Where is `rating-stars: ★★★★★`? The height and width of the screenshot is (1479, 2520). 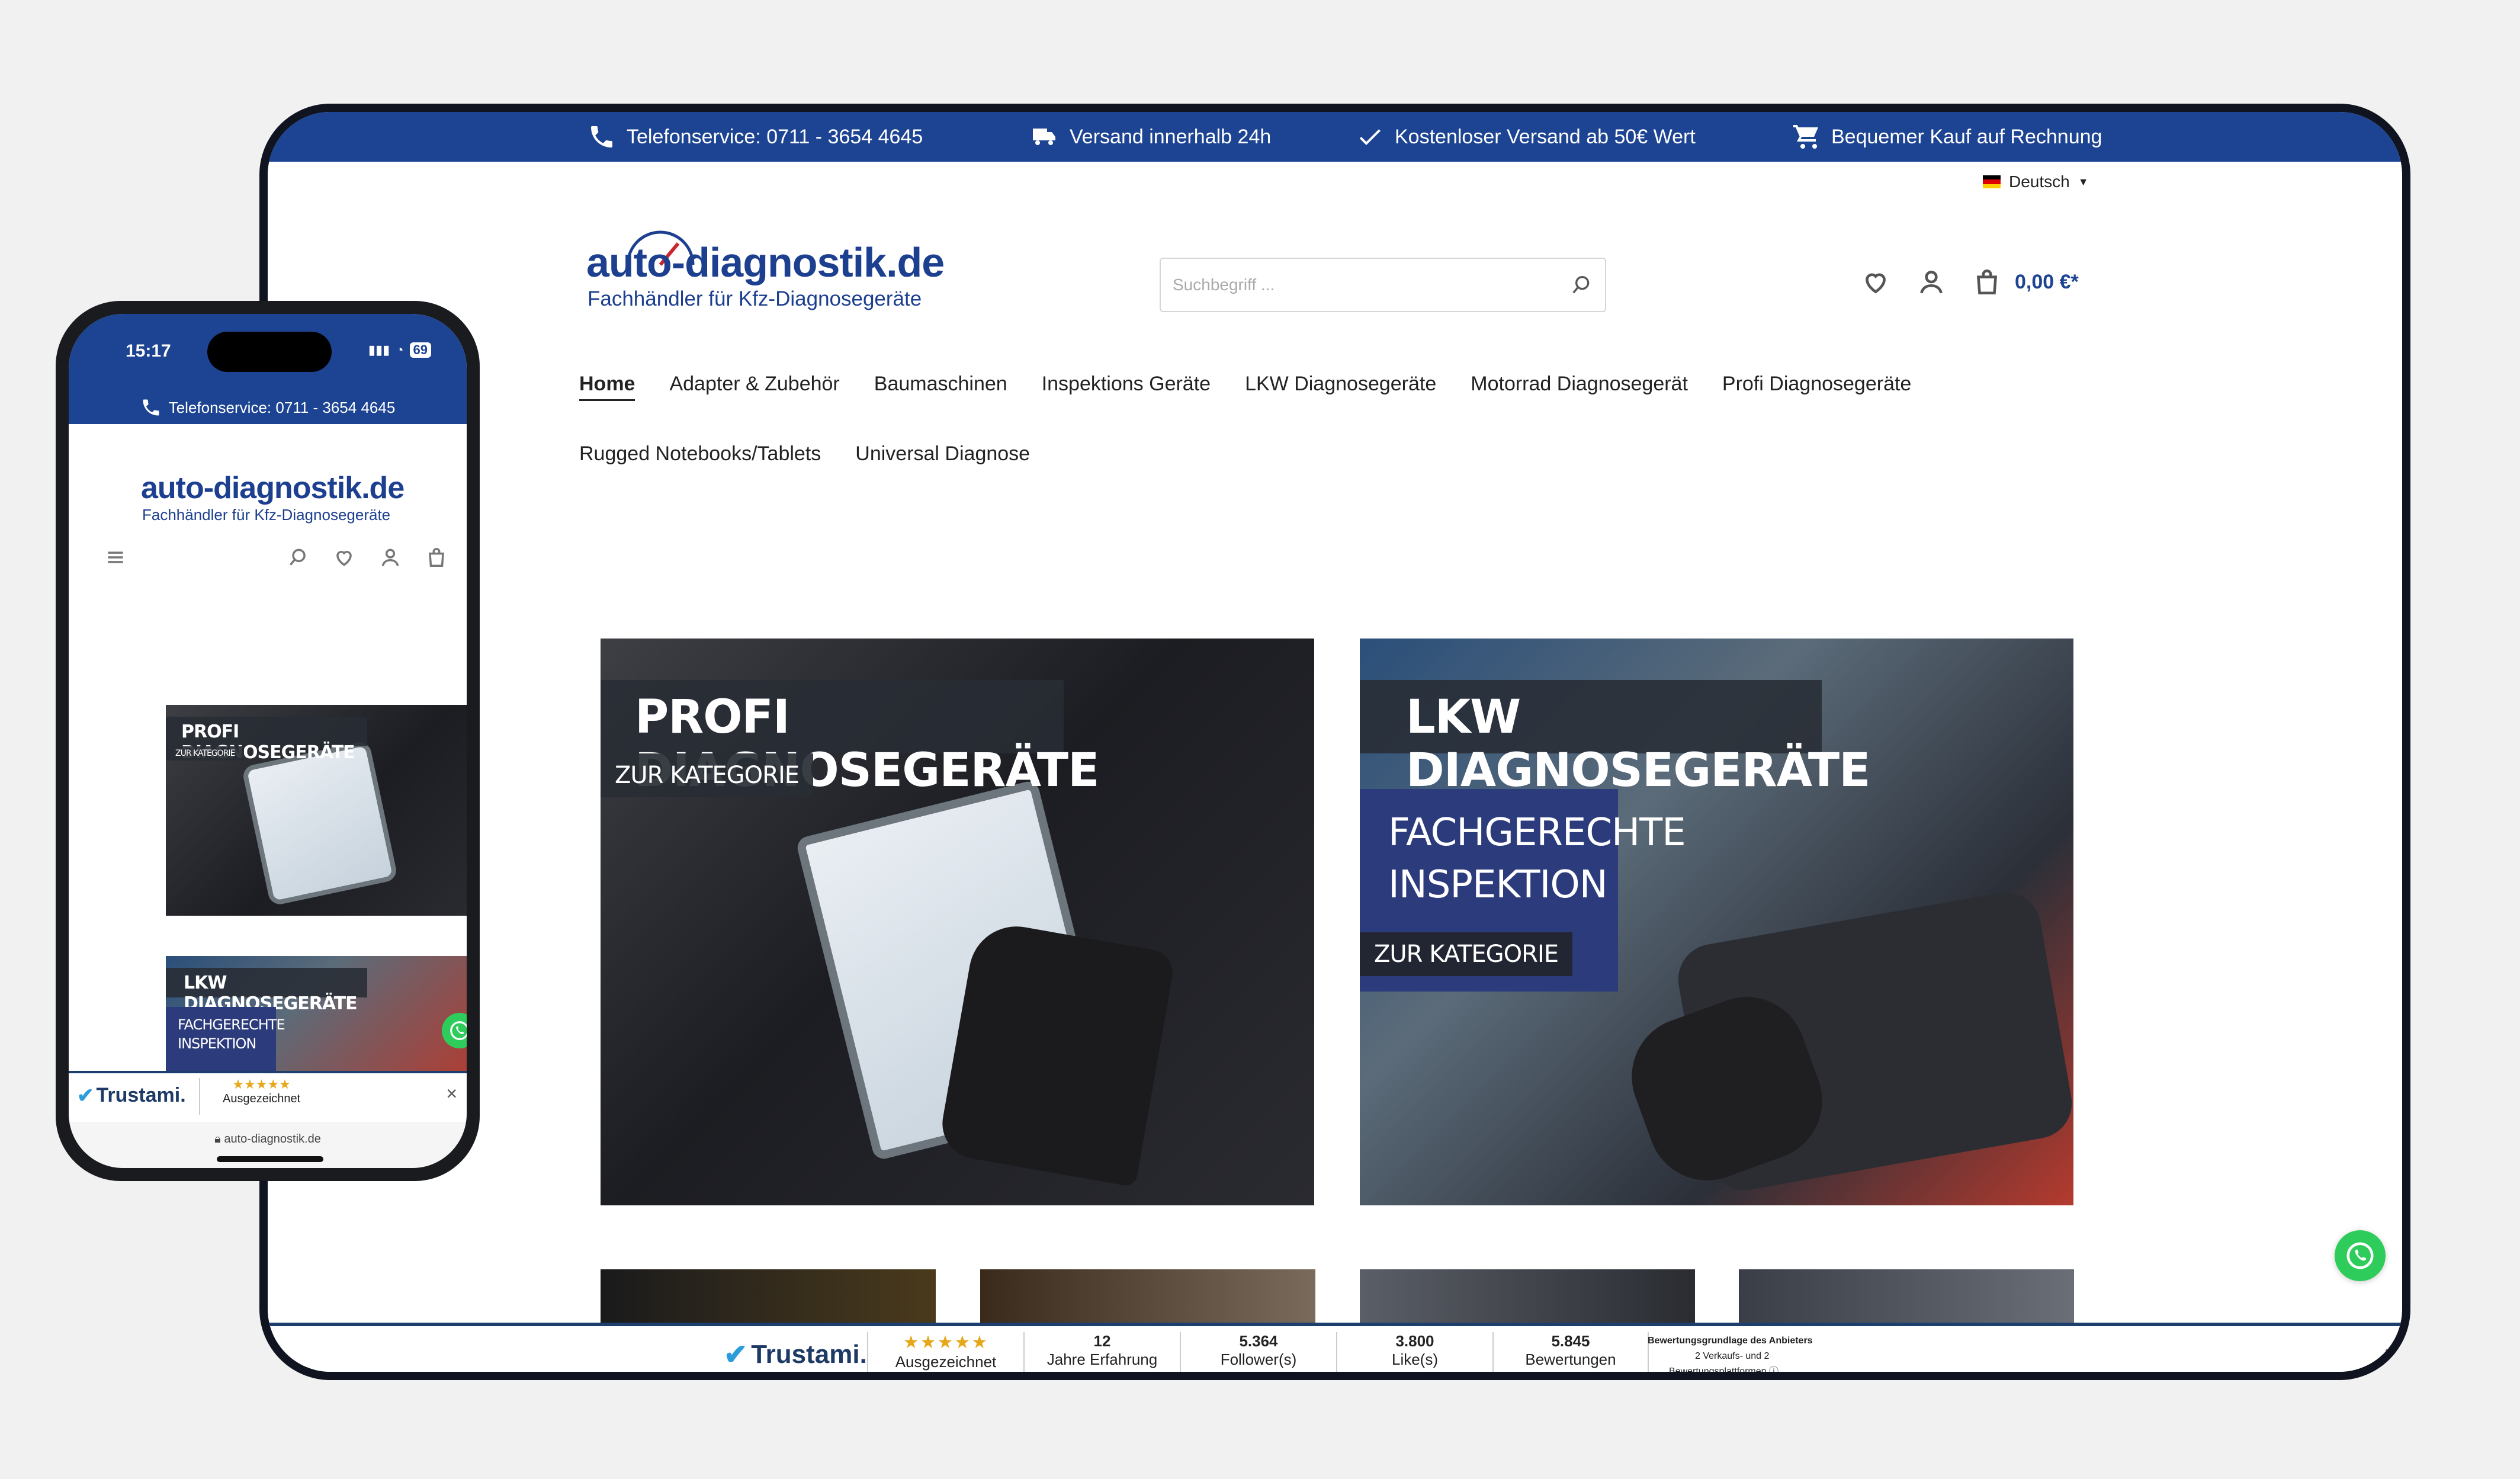
rating-stars: ★★★★★ is located at coordinates (946, 1343).